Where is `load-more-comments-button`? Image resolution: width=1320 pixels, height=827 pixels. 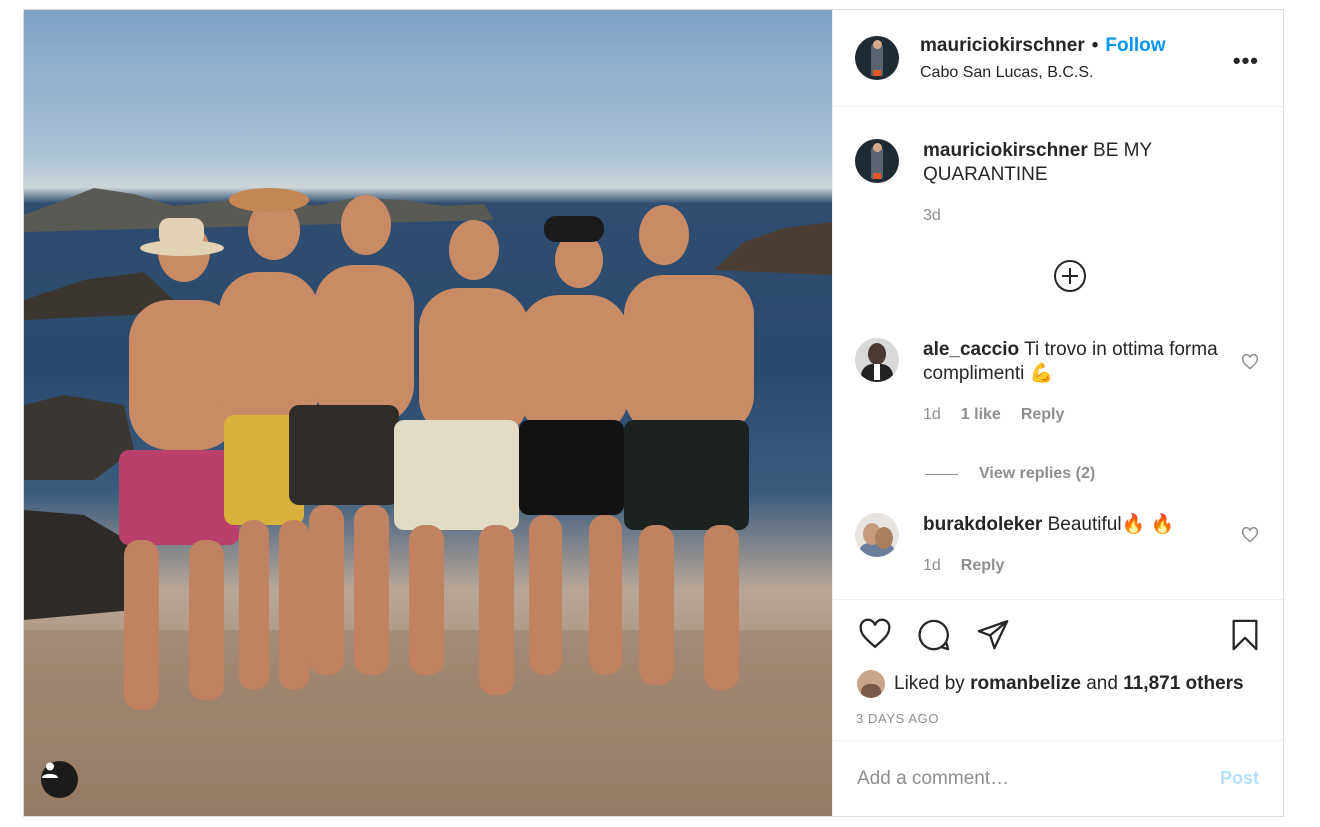
load-more-comments-button is located at coordinates (1070, 278).